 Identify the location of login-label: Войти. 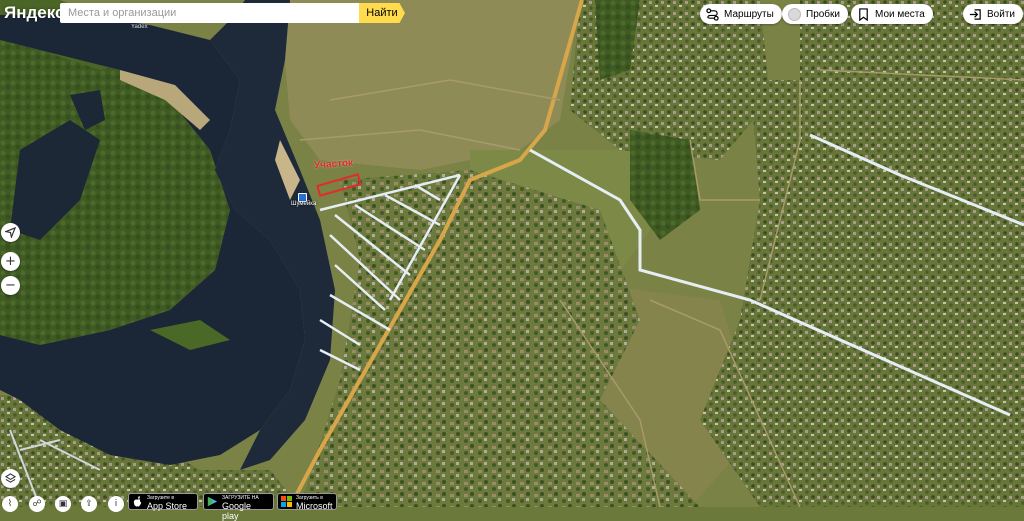
(1001, 14).